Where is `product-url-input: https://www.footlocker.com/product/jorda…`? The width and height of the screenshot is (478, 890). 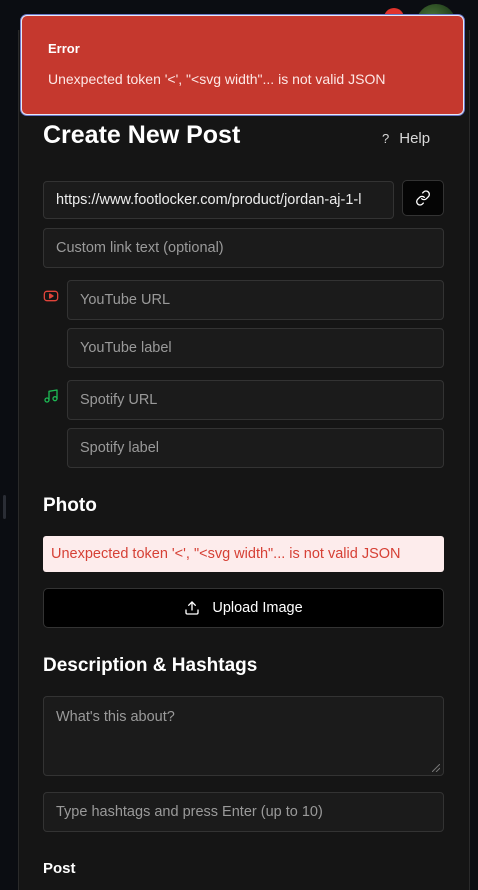 product-url-input: https://www.footlocker.com/product/jorda… is located at coordinates (218, 200).